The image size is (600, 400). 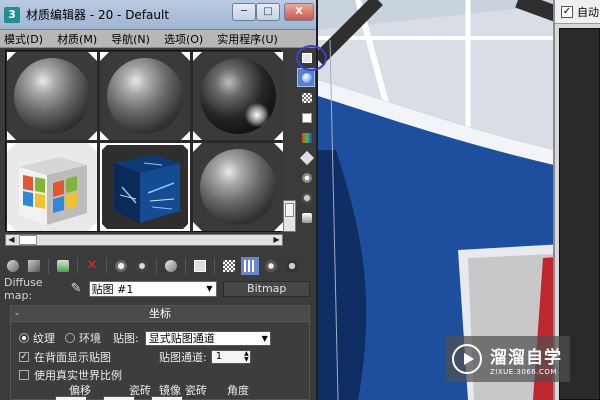 I want to click on play-logo-icon, so click(x=467, y=359).